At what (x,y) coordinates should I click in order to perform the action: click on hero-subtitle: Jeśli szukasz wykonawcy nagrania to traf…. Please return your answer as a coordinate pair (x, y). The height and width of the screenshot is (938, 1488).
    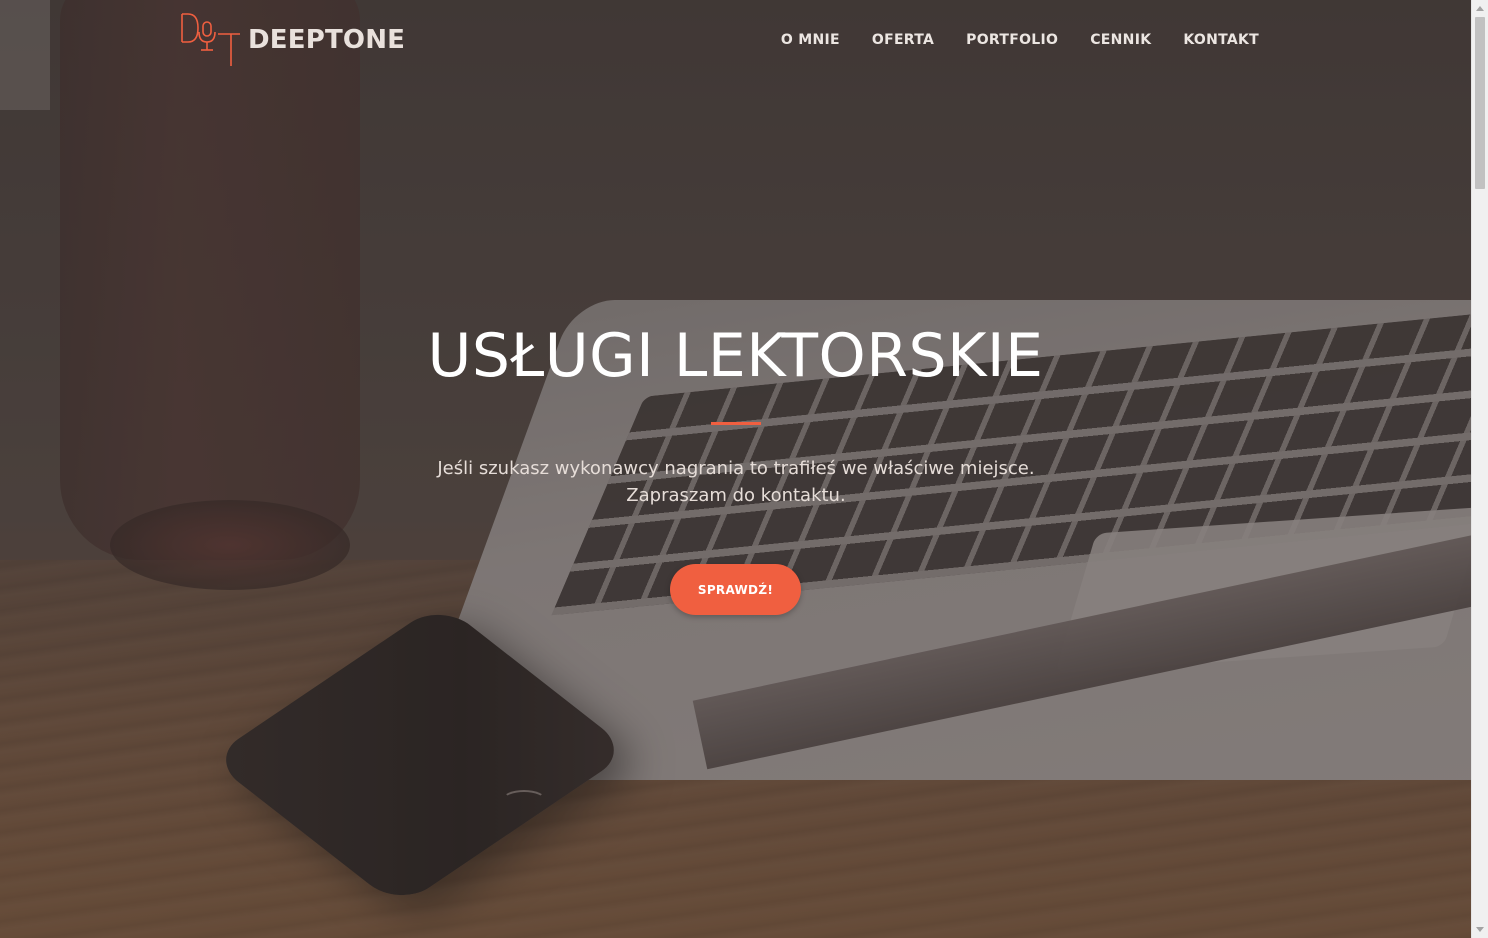
    Looking at the image, I should click on (736, 482).